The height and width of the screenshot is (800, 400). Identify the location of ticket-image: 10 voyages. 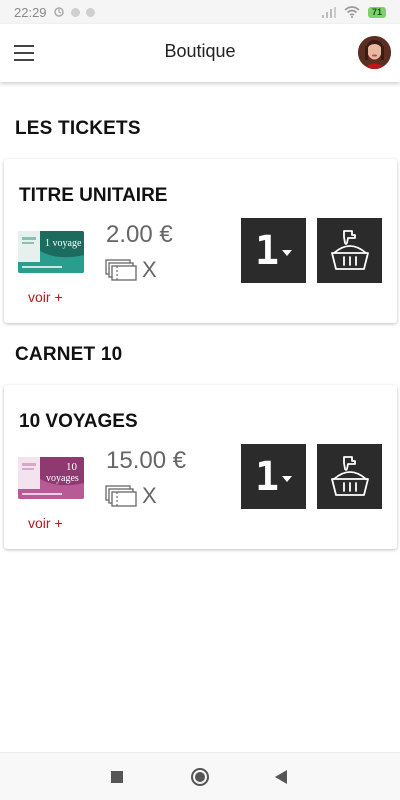
(51, 478).